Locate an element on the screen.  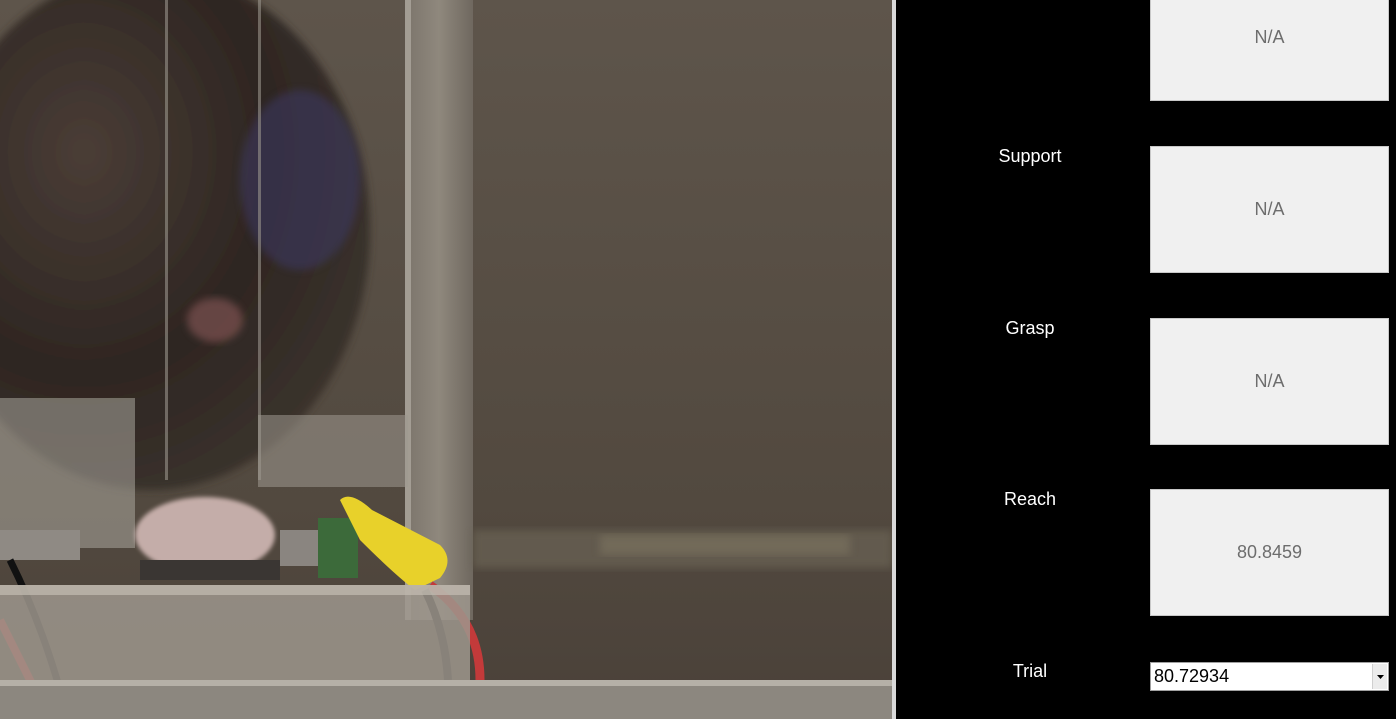
grasp-value: N/A is located at coordinates (1269, 381).